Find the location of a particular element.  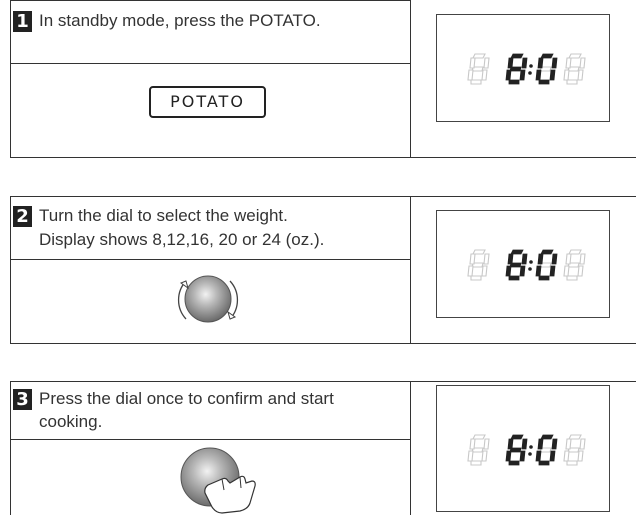

step-instruction-line-1: Turn the dial to select the weight. is located at coordinates (163, 215).